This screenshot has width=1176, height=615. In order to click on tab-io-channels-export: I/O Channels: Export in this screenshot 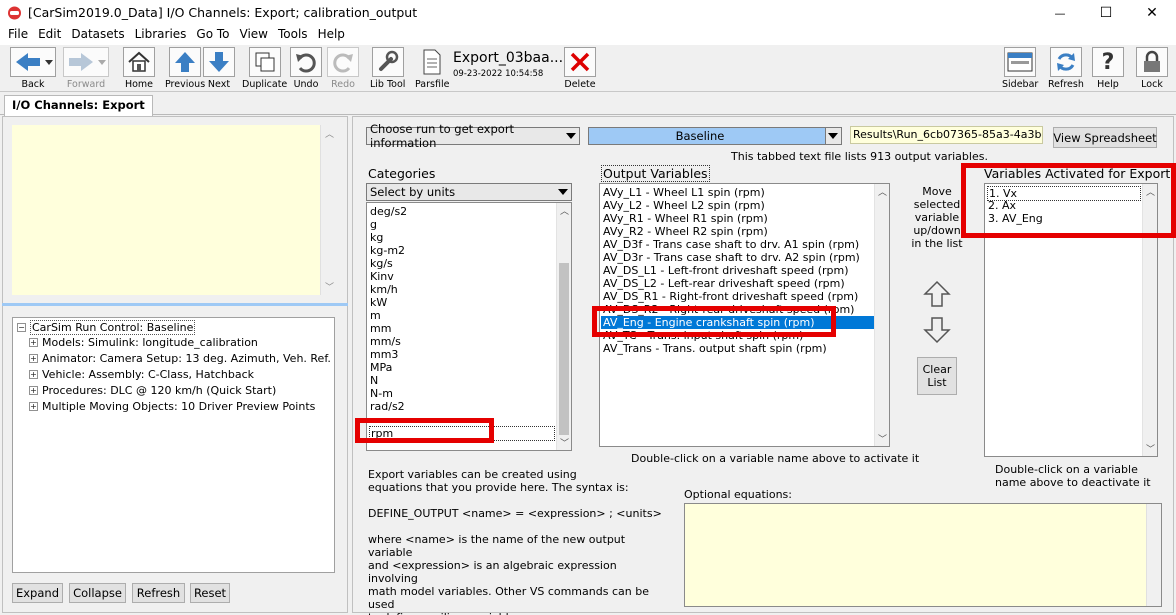, I will do `click(78, 105)`.